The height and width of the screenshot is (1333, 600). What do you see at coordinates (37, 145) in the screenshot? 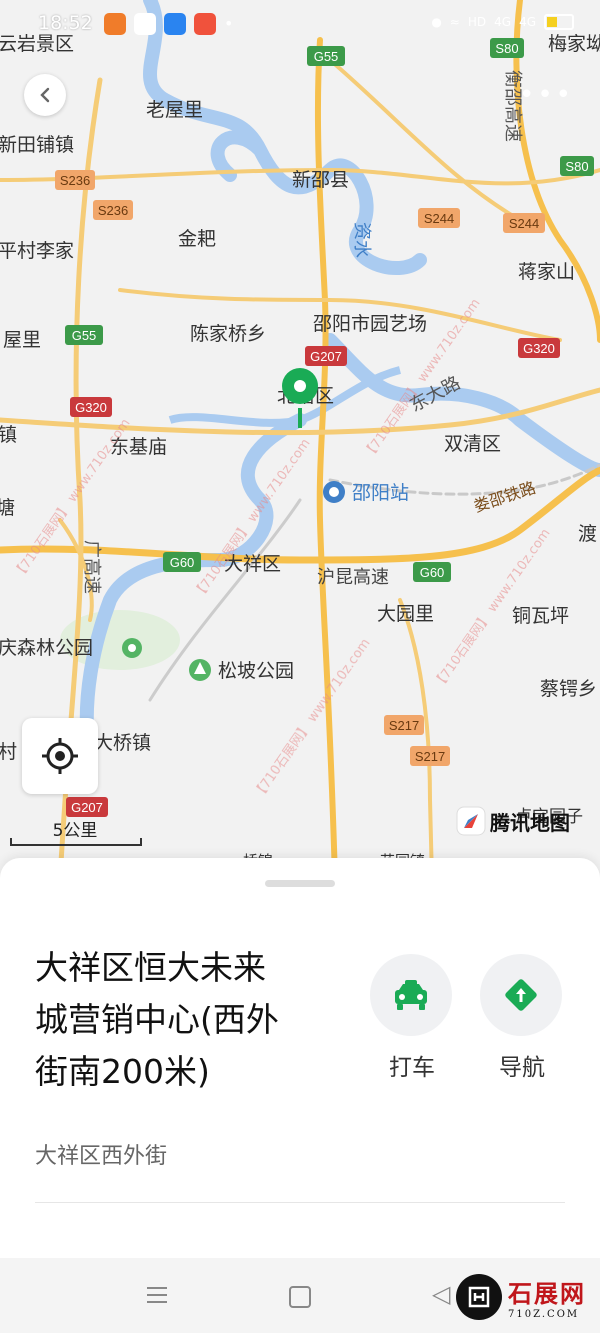
I see `place-label: 新田铺镇` at bounding box center [37, 145].